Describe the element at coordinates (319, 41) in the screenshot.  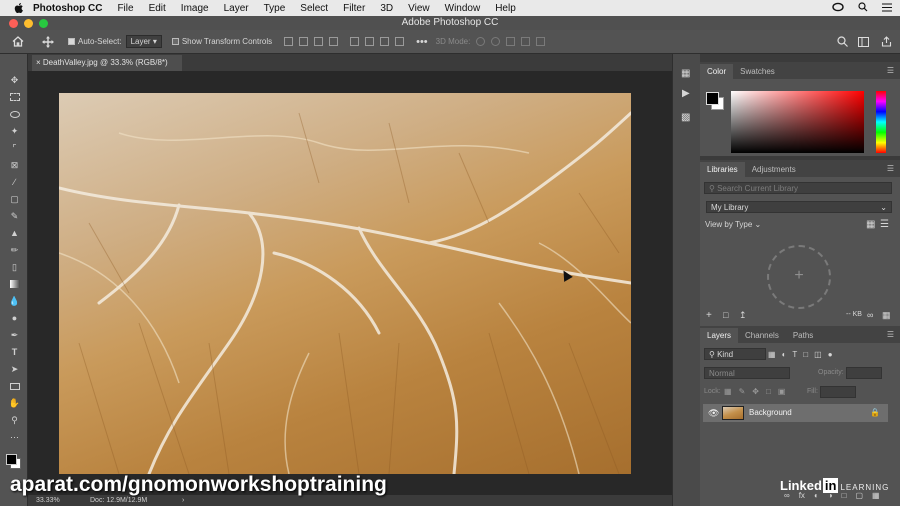
I see `align-right-icon` at that location.